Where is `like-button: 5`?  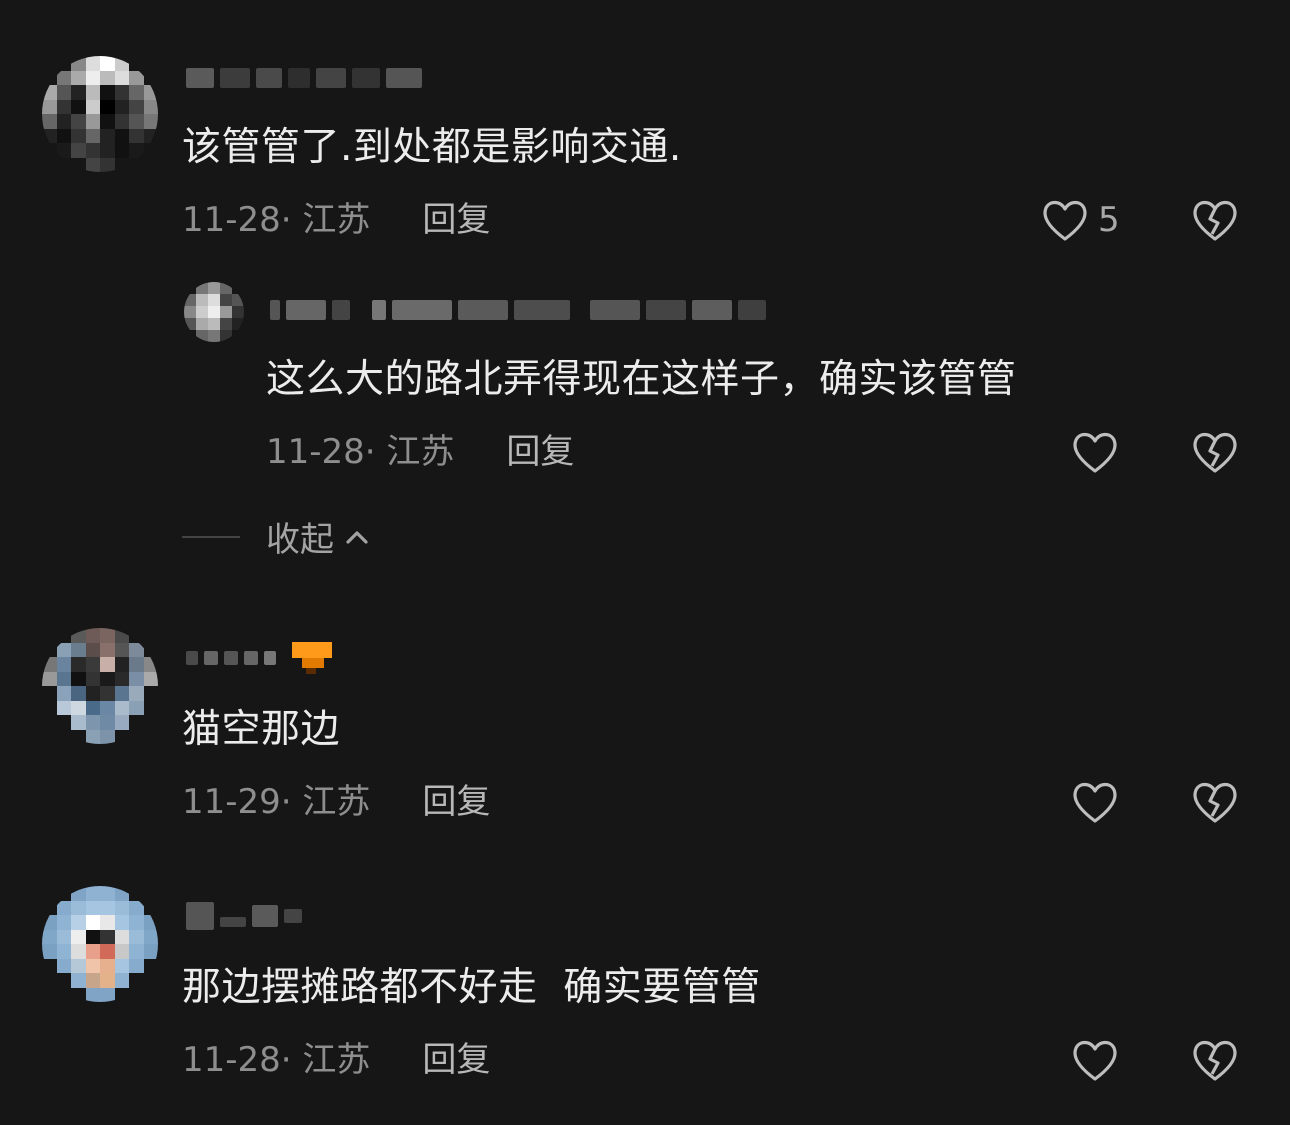 like-button: 5 is located at coordinates (1080, 220).